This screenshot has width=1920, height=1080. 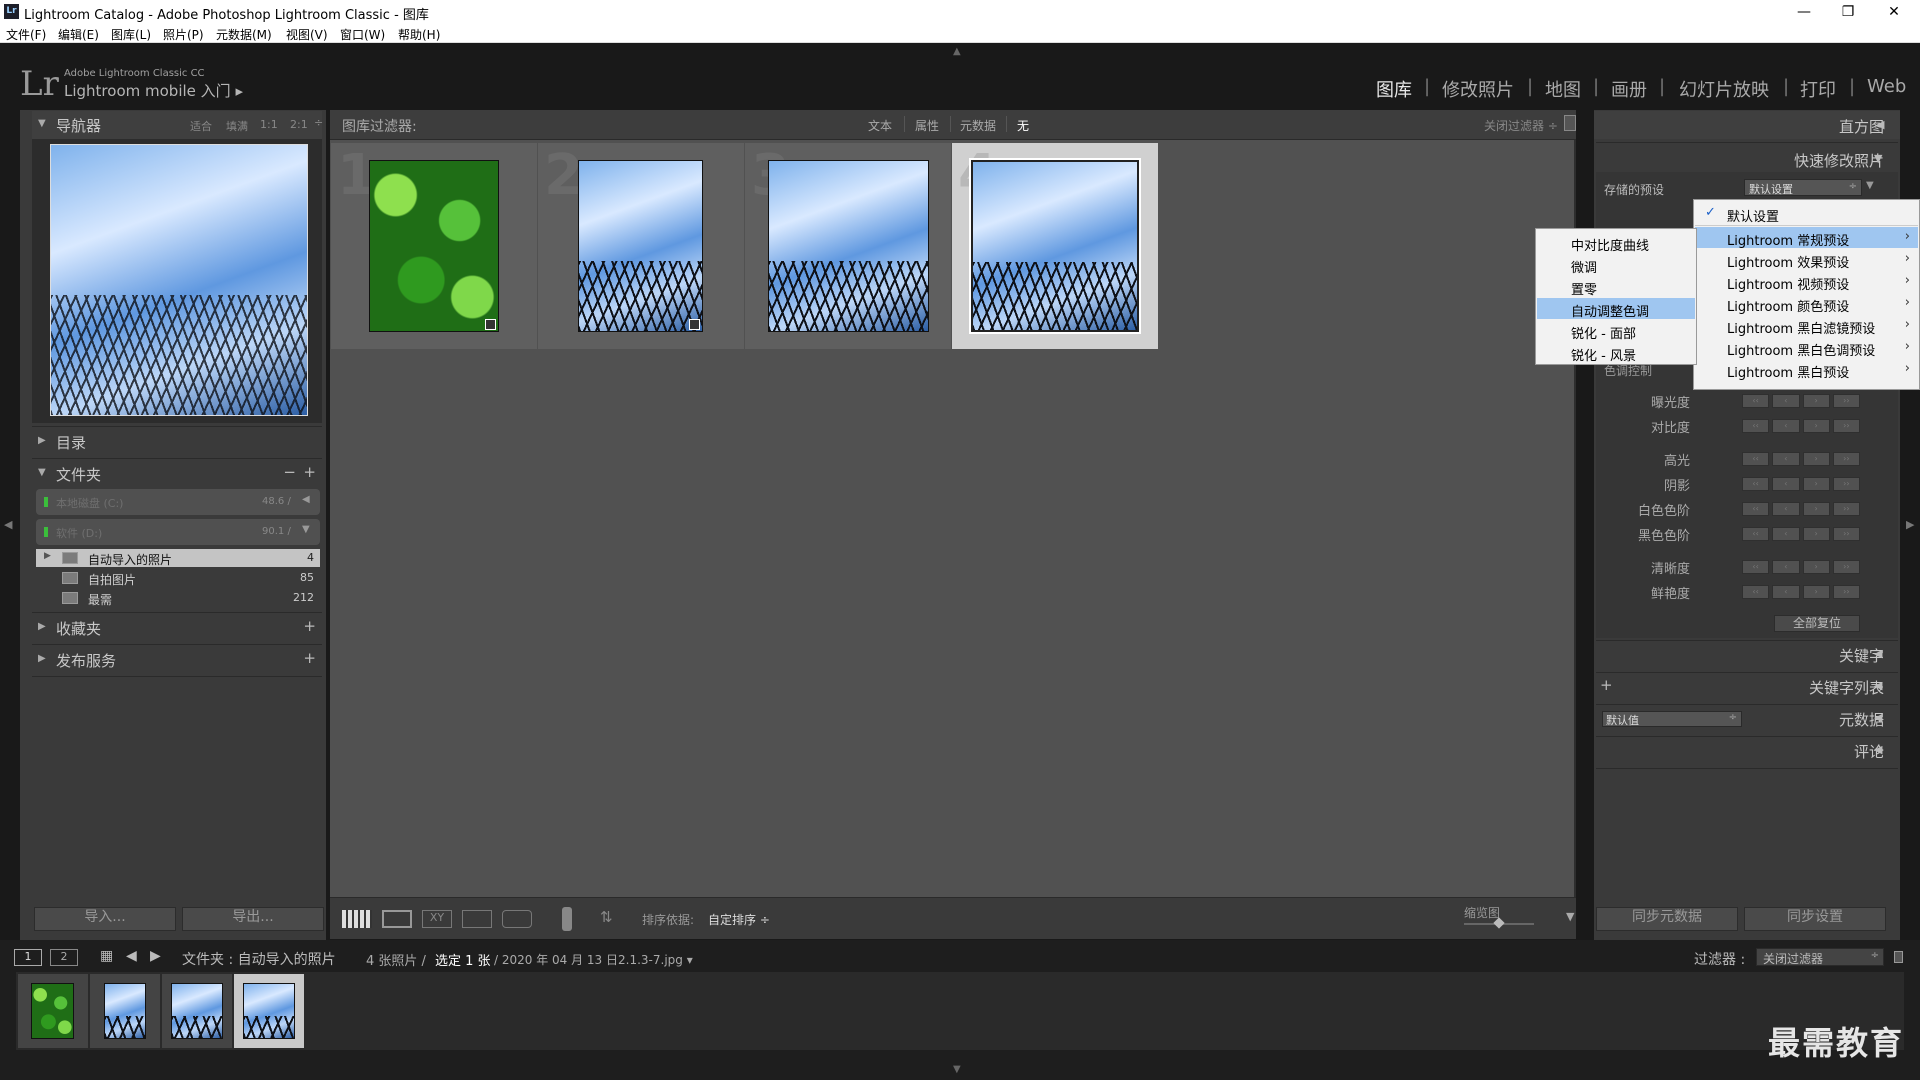 I want to click on maximize-button: ❐, so click(x=1848, y=12).